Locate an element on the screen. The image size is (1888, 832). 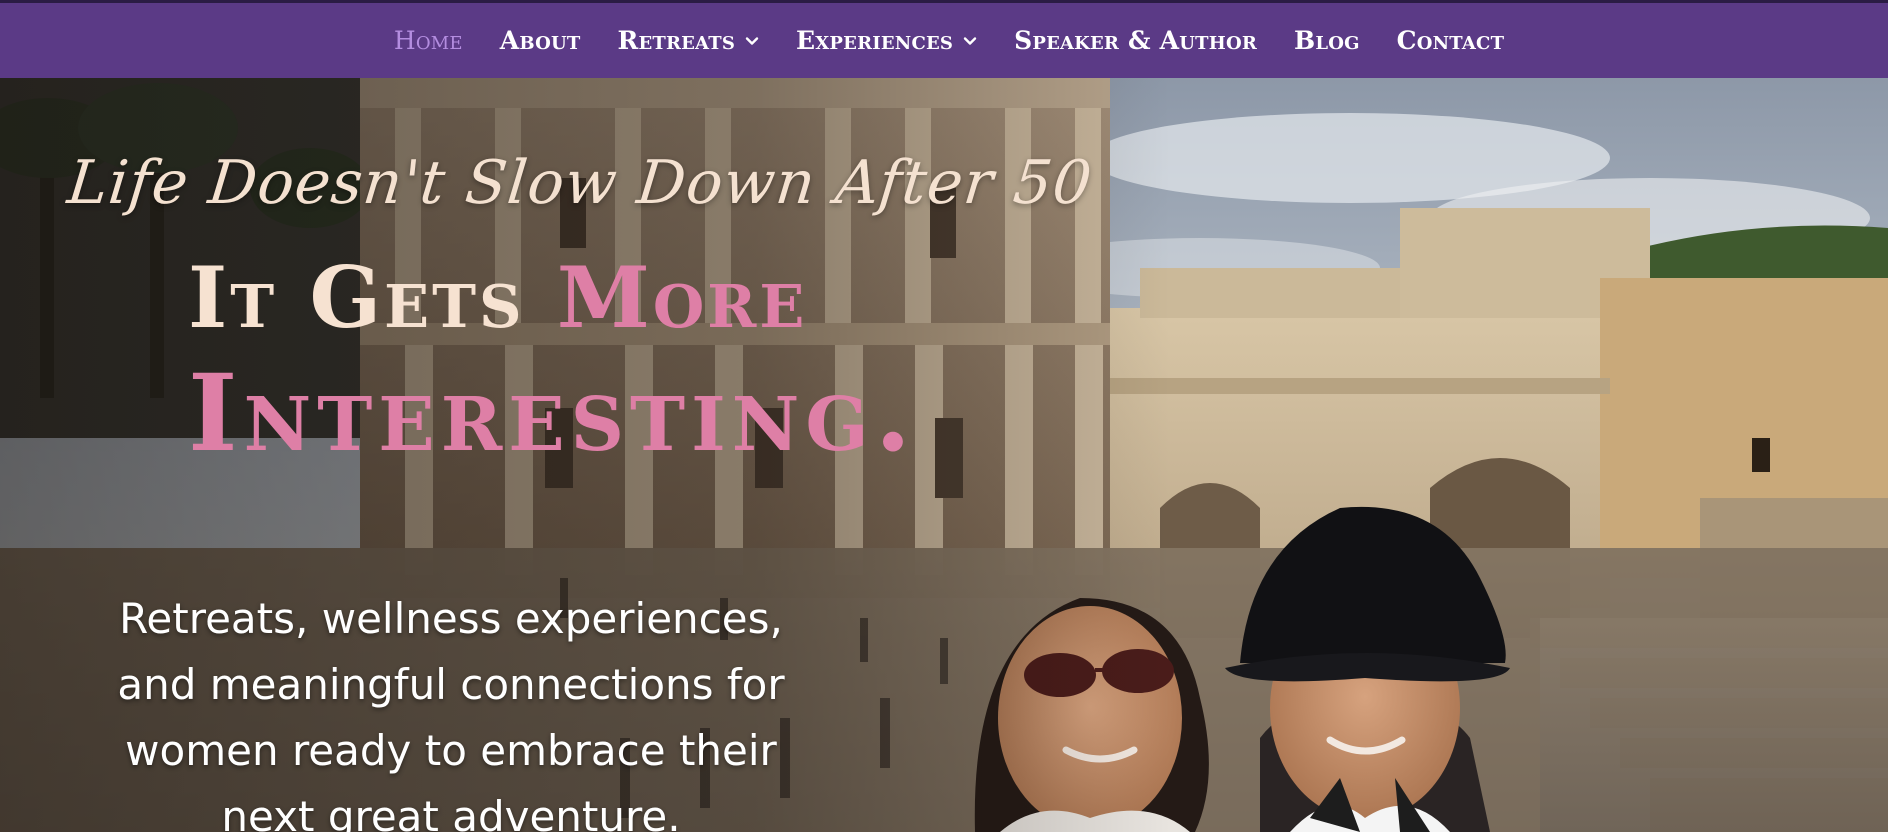
hero-headline-line-1: It Gets More is located at coordinates (497, 298).